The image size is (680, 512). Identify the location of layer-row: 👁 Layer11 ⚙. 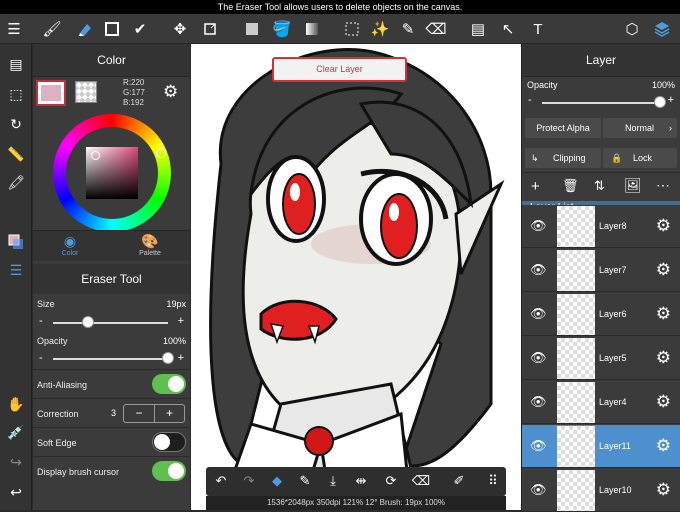
(601, 446).